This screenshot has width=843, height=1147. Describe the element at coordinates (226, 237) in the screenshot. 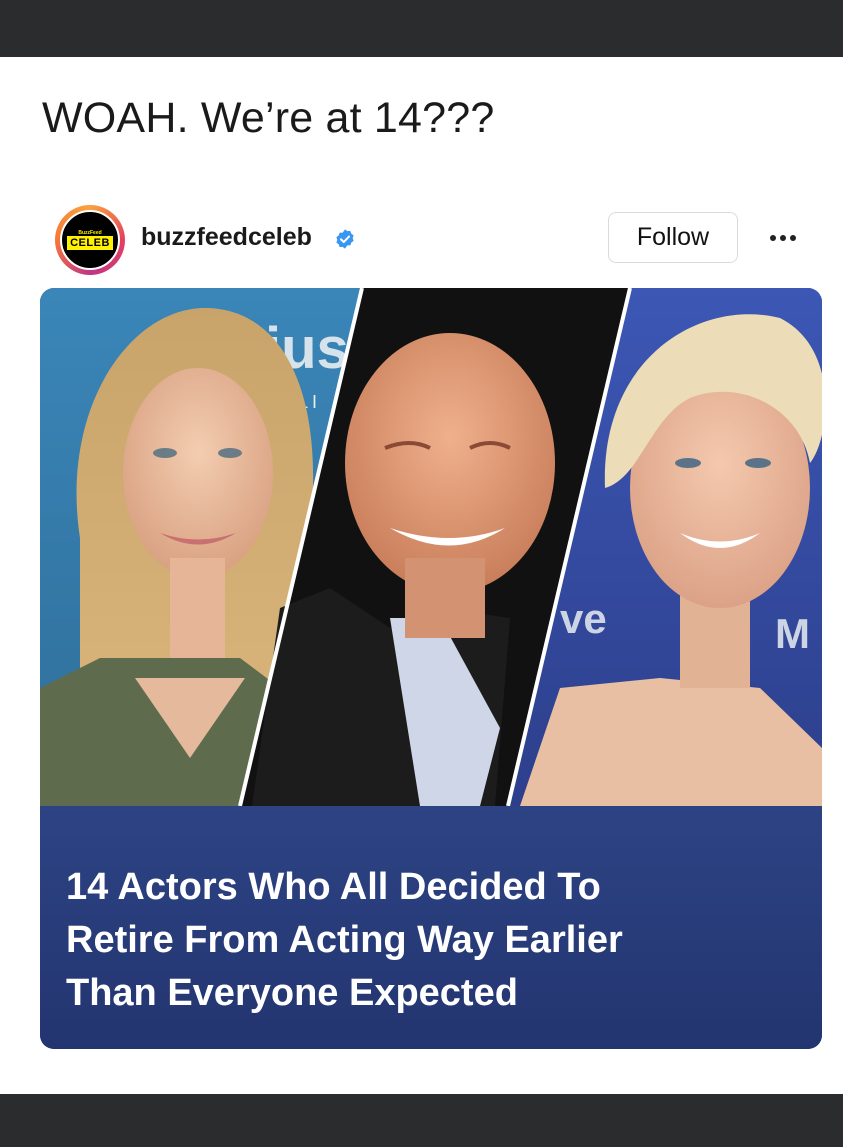

I see `username: buzzfeedceleb` at that location.